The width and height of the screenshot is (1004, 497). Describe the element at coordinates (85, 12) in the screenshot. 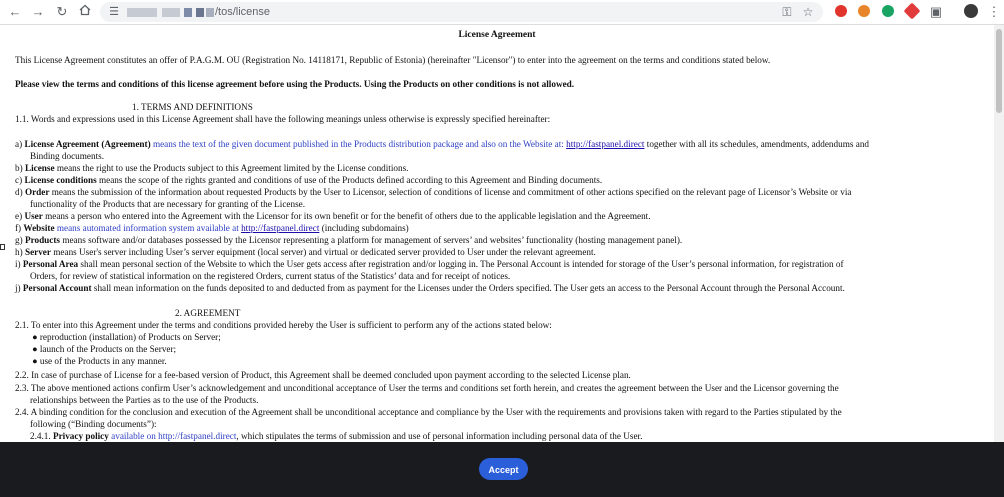

I see `home-icon` at that location.